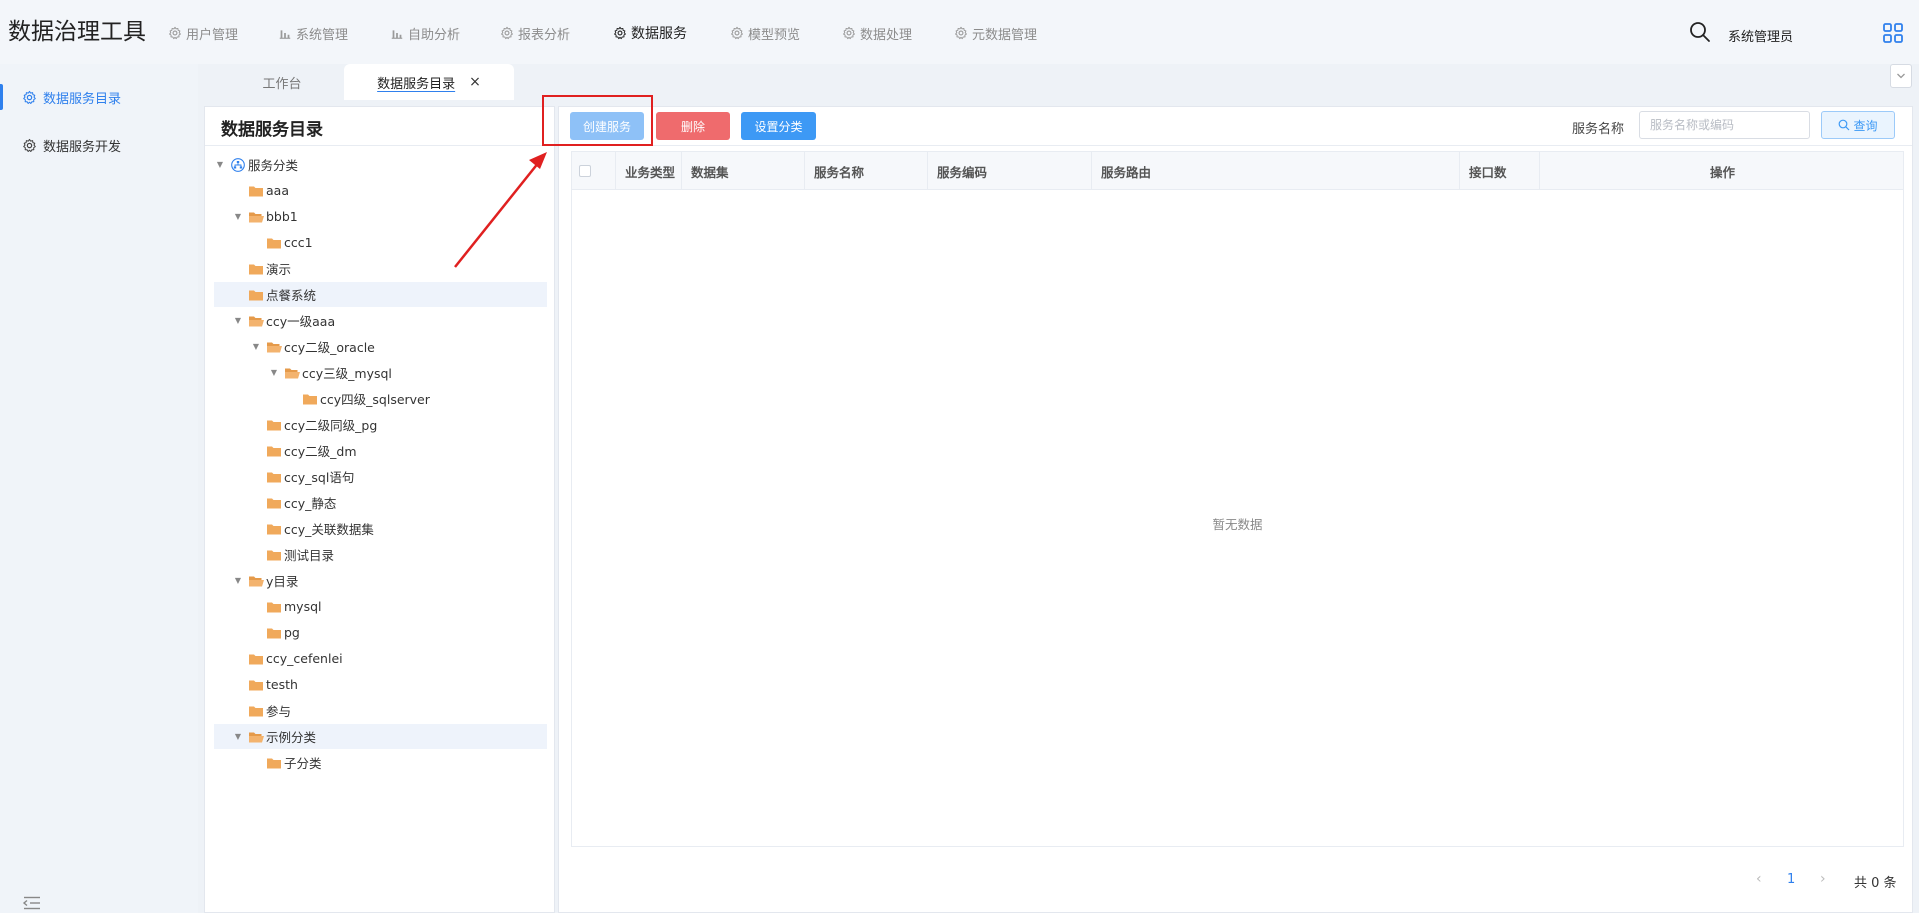 This screenshot has width=1919, height=913. What do you see at coordinates (475, 82) in the screenshot?
I see `close-icon: ×` at bounding box center [475, 82].